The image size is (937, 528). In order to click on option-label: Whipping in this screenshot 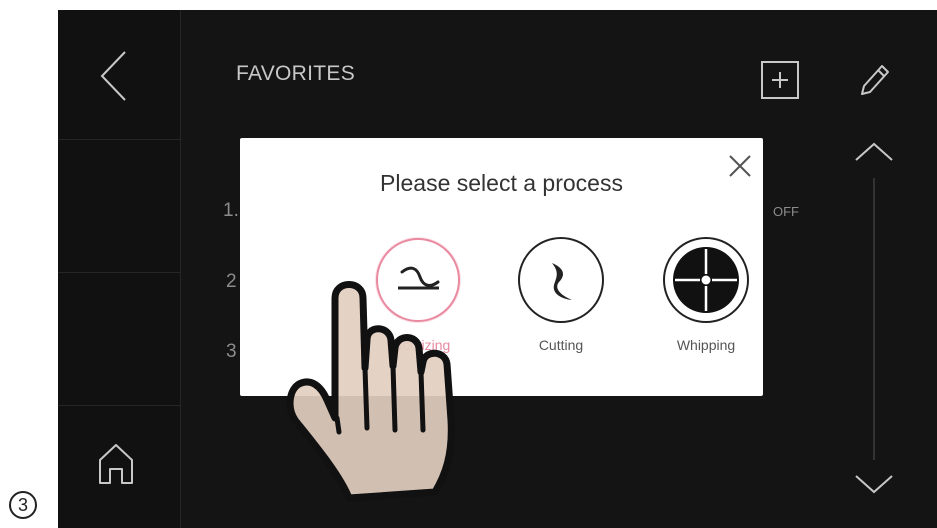, I will do `click(706, 345)`.